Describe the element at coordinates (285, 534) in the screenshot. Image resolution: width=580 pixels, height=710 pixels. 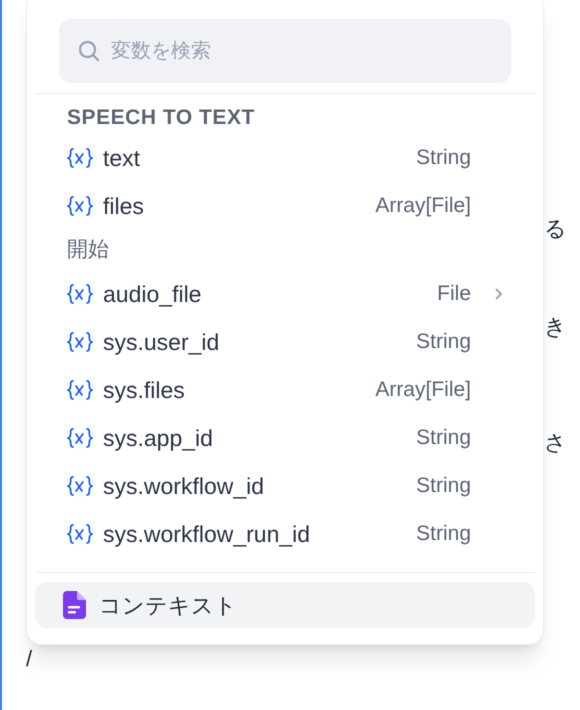
I see `variable-item: sys.workflow_run_id String` at that location.